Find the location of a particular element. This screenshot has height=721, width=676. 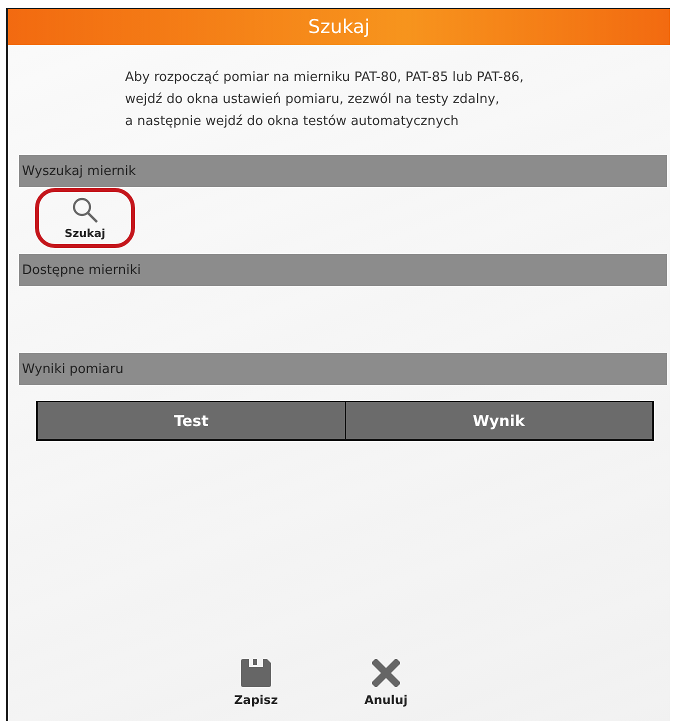

section-header: Wyszukaj miernik is located at coordinates (343, 171).